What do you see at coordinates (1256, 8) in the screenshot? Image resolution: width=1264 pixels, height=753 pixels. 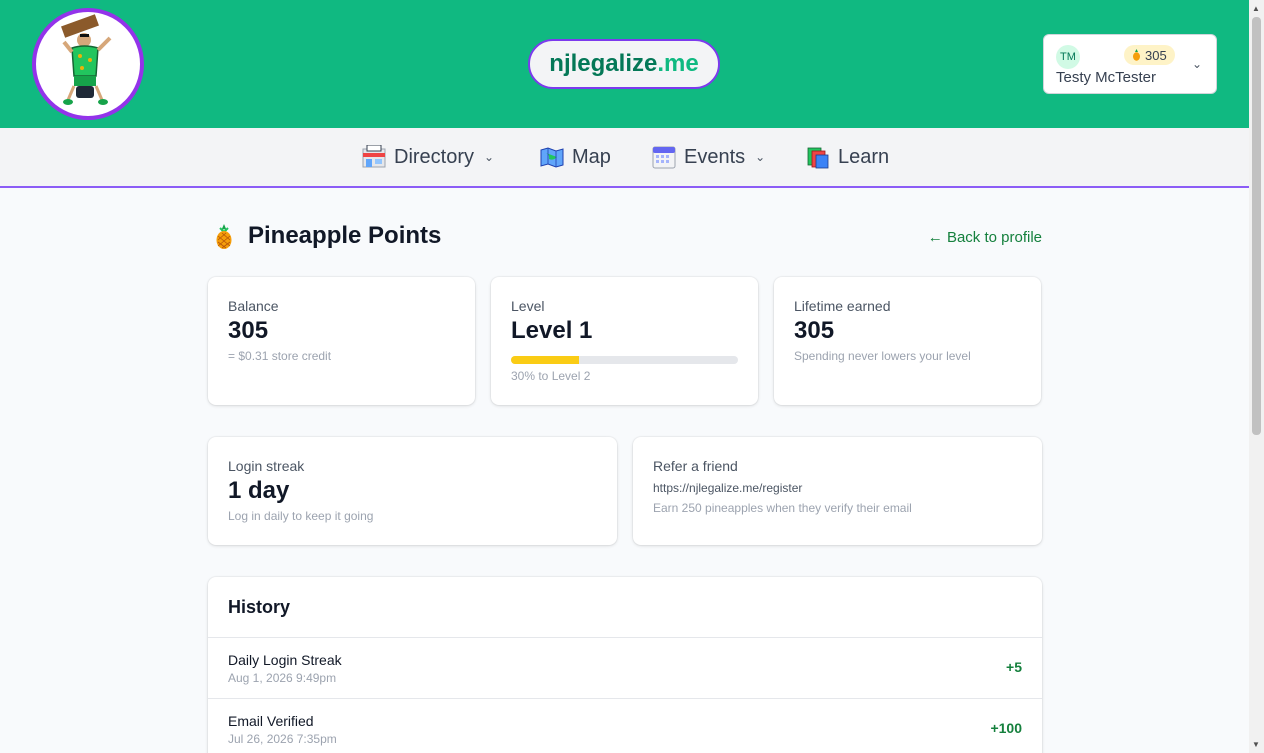 I see `scroll-up-icon: ▲` at bounding box center [1256, 8].